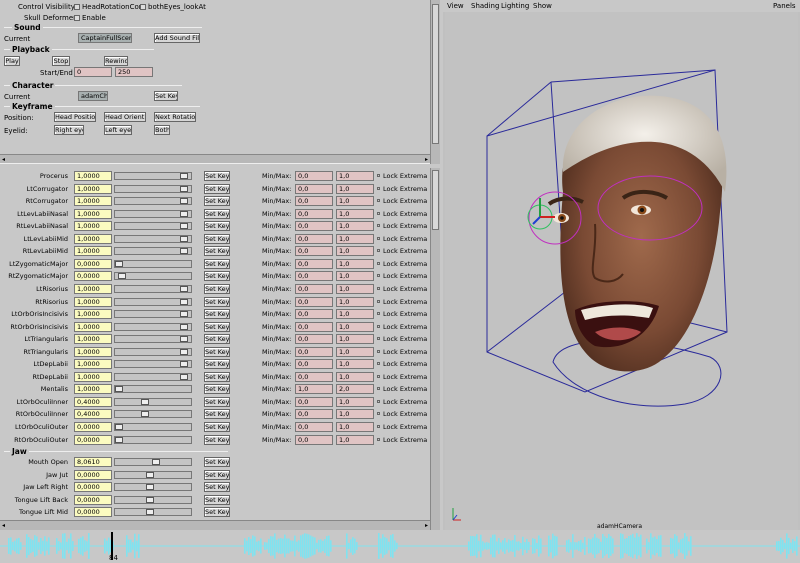  I want to click on sound-current-field: CaptainFullScene, so click(105, 38).